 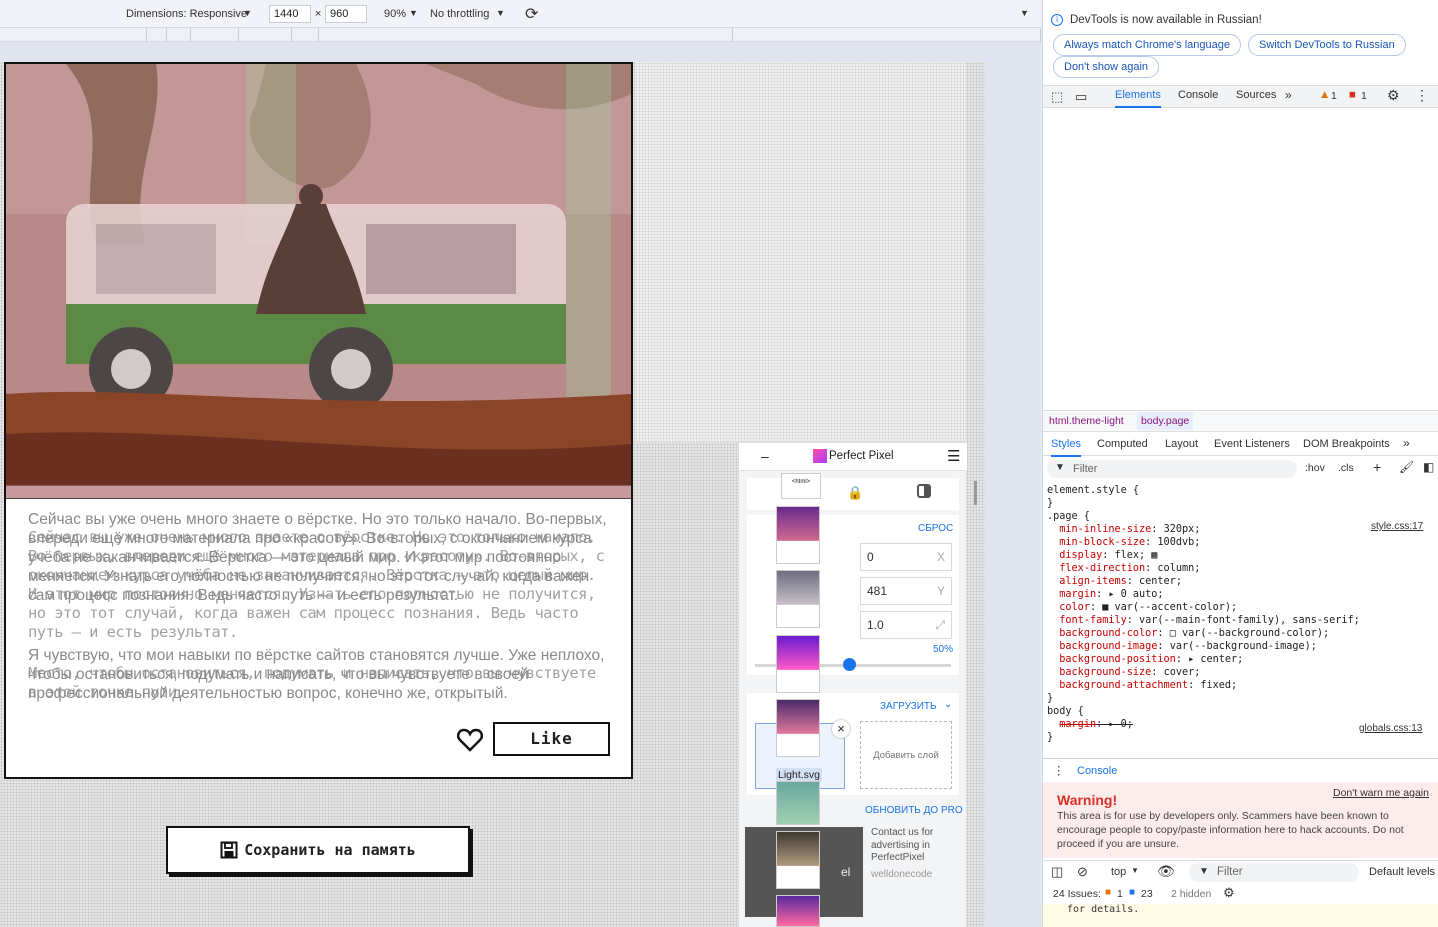 I want to click on console-filter-input: ▼ Filter, so click(x=1274, y=872).